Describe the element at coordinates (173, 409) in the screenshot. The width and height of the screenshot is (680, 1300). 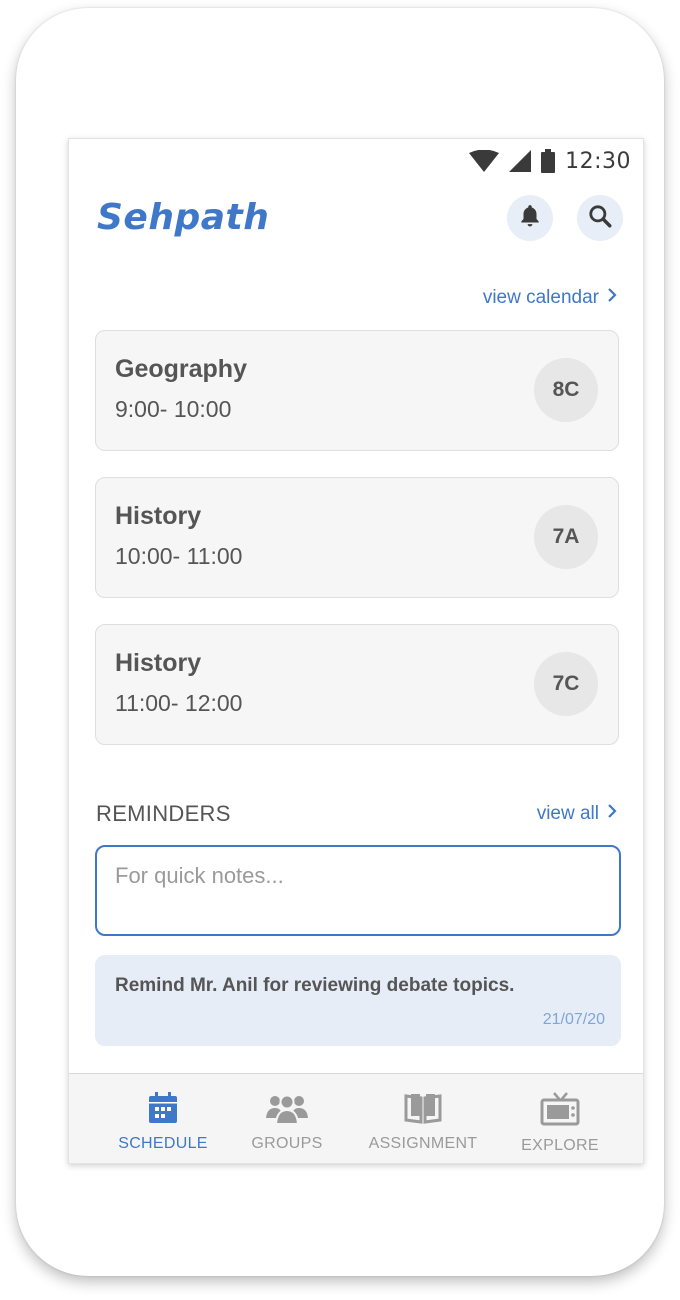
I see `class-time: 9:00- 10:00` at that location.